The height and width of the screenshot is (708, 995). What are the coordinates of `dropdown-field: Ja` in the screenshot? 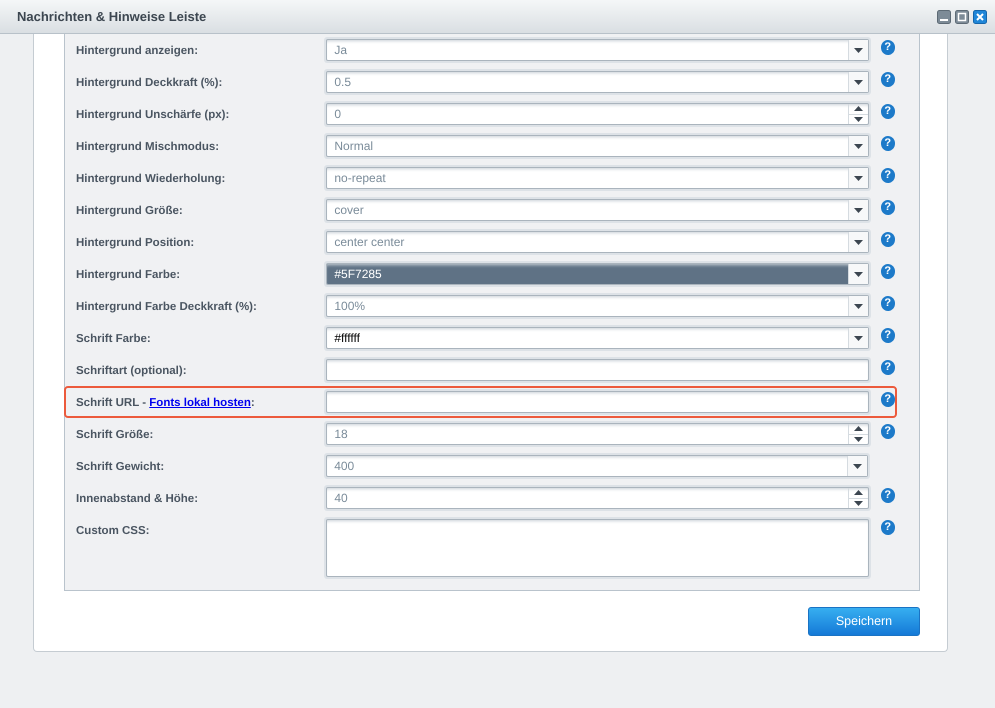 It's located at (597, 50).